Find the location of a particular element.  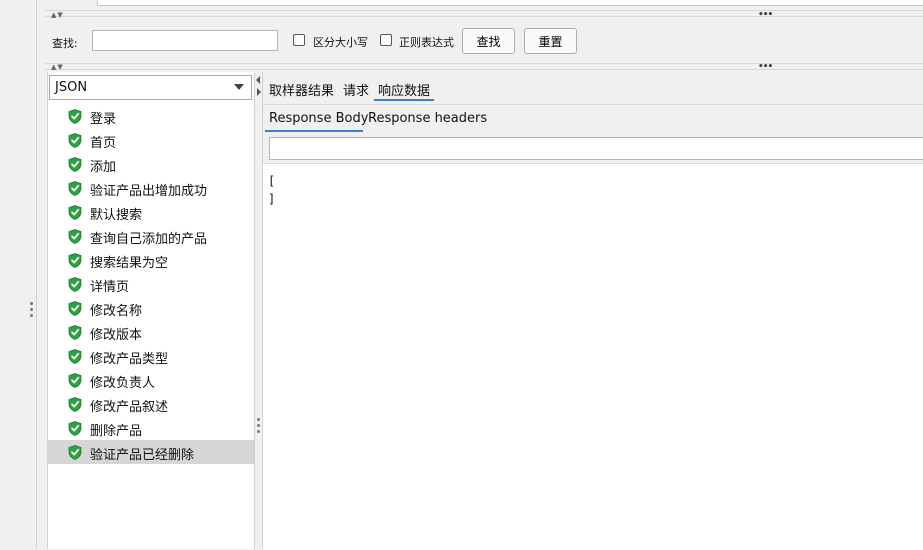

active-subtab-indicator is located at coordinates (314, 131).